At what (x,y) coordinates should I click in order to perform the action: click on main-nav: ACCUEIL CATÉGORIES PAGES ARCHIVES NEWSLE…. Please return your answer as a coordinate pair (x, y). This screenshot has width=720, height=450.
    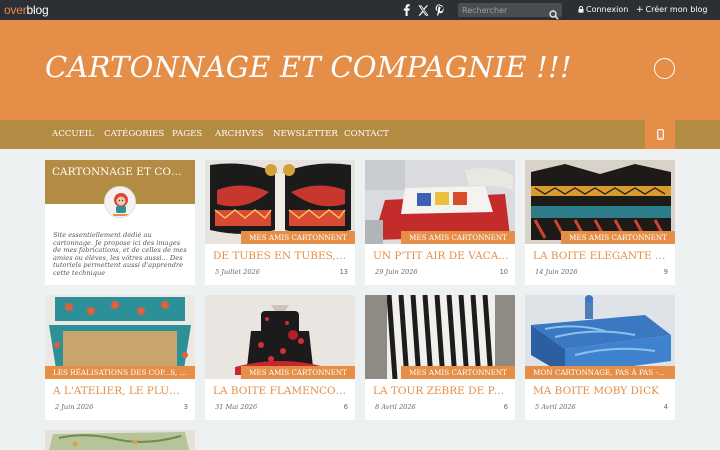
    Looking at the image, I should click on (360, 134).